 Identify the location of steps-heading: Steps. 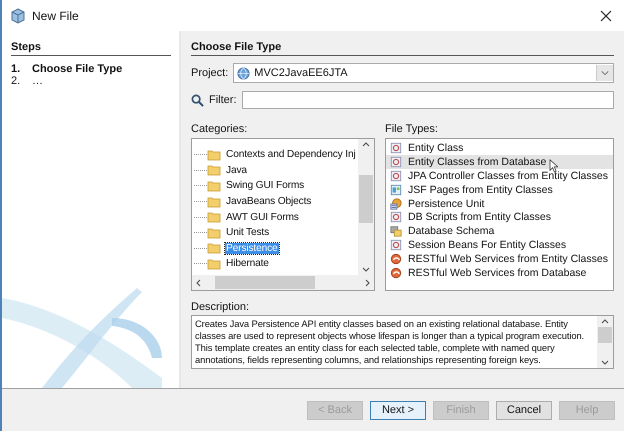
(91, 47).